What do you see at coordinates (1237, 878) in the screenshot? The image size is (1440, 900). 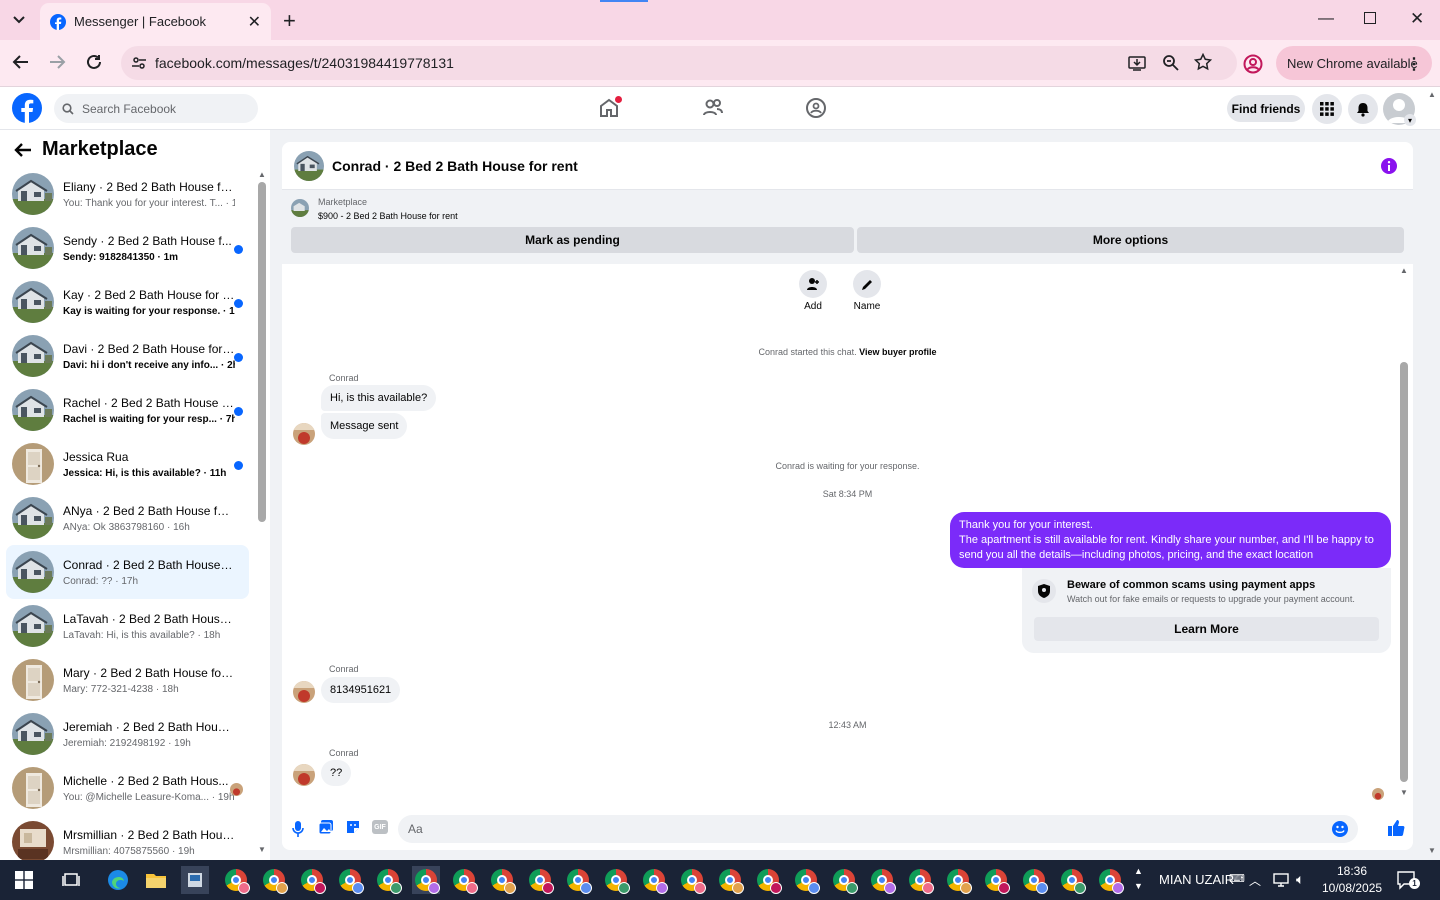 I see `keyboard-layout-icon: ⌨` at bounding box center [1237, 878].